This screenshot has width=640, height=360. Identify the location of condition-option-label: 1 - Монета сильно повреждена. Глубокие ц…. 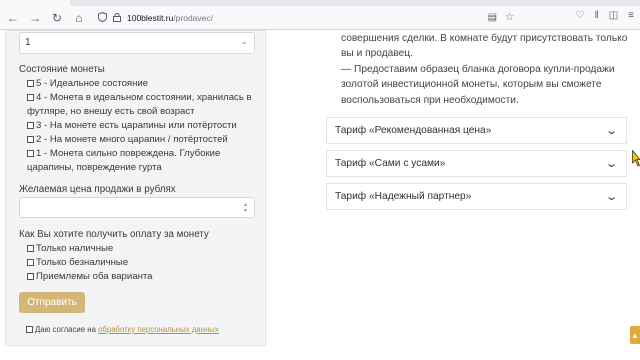
(124, 160).